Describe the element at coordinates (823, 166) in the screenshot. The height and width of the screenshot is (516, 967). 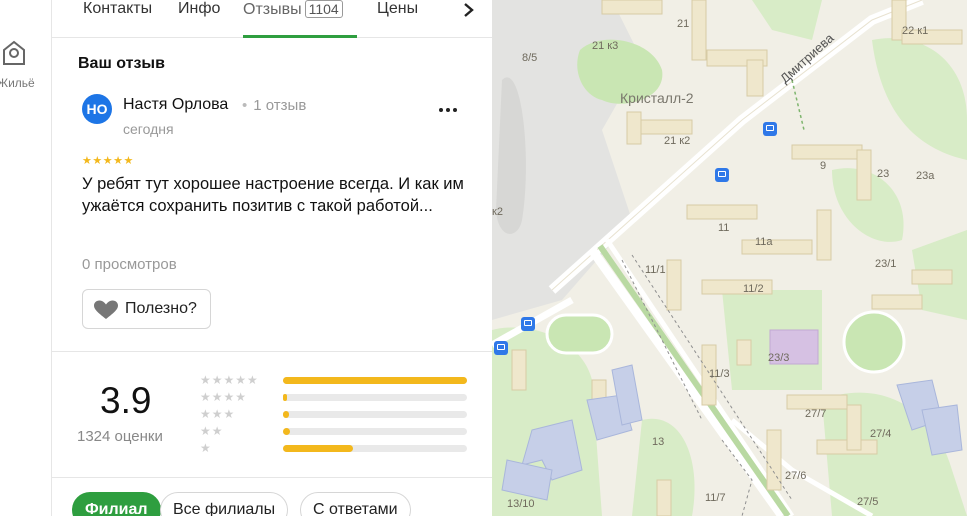
I see `building-label: 9` at that location.